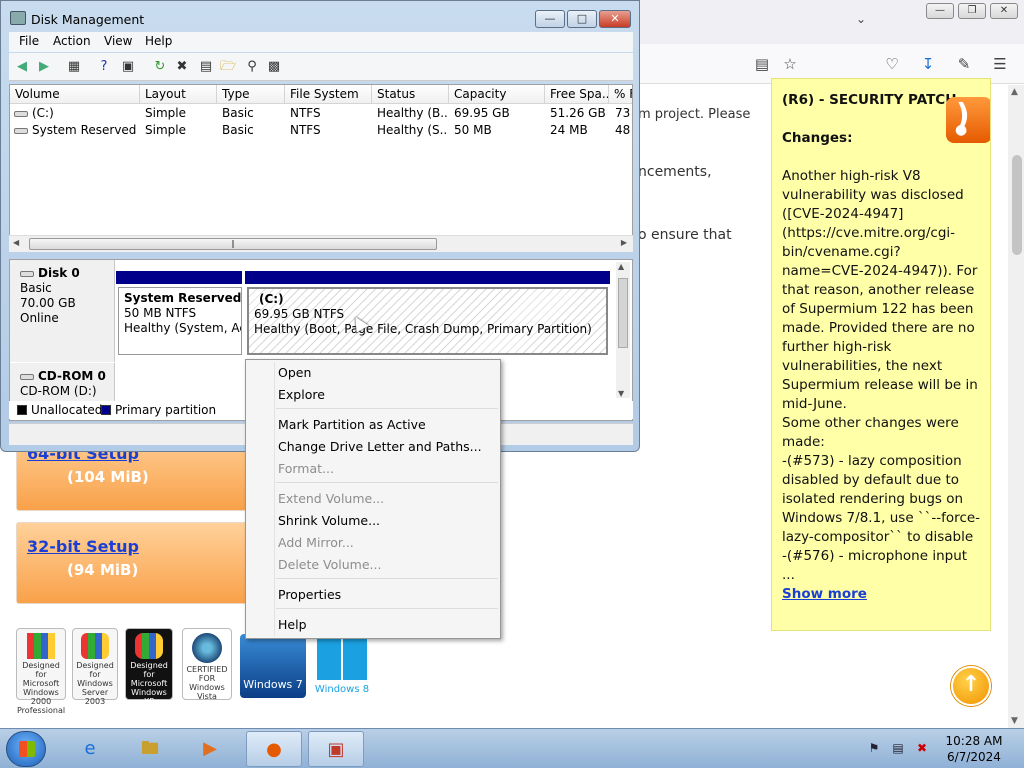  What do you see at coordinates (160, 67) in the screenshot?
I see `refresh-icon: ↻` at bounding box center [160, 67].